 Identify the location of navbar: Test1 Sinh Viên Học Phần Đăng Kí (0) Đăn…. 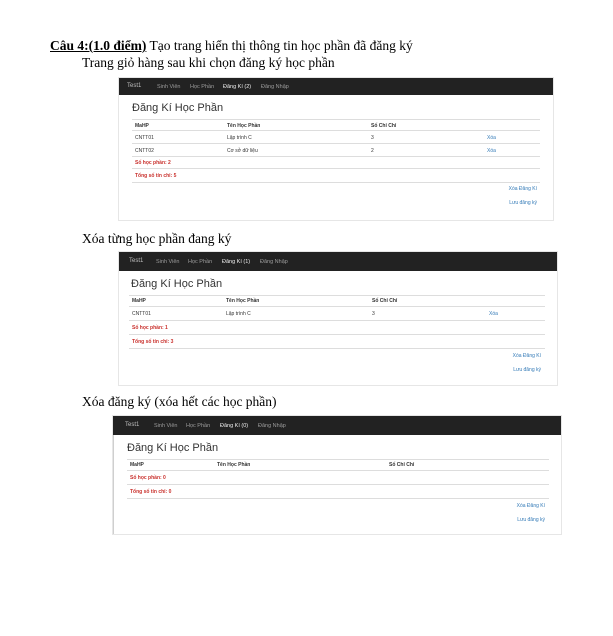
(337, 425).